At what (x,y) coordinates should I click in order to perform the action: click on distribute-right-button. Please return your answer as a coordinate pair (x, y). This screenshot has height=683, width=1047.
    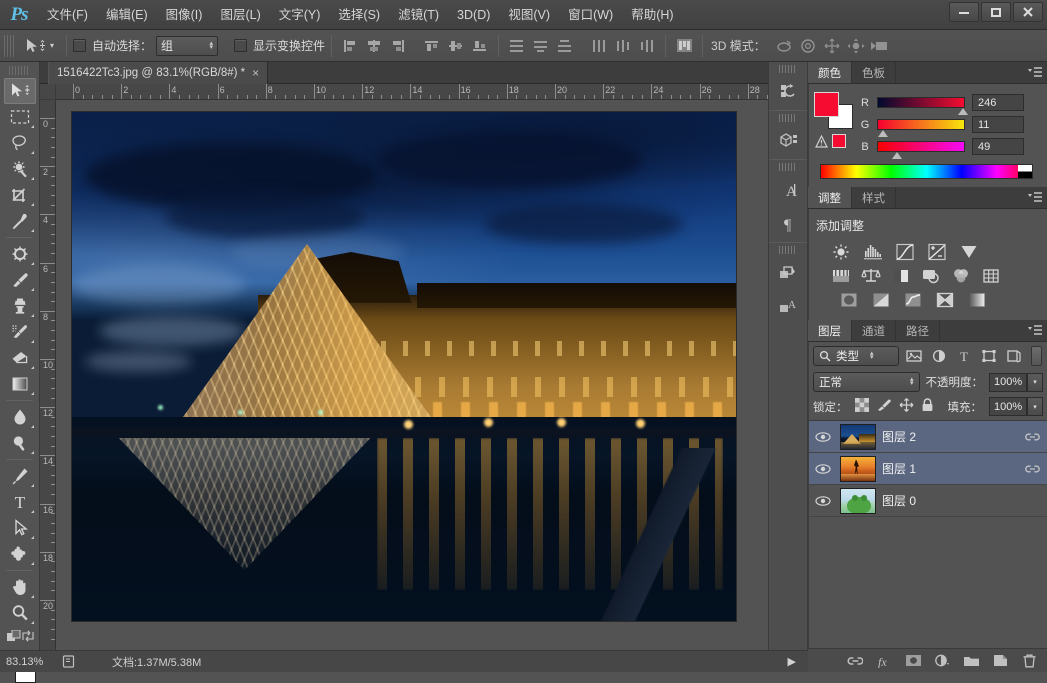
    Looking at the image, I should click on (647, 46).